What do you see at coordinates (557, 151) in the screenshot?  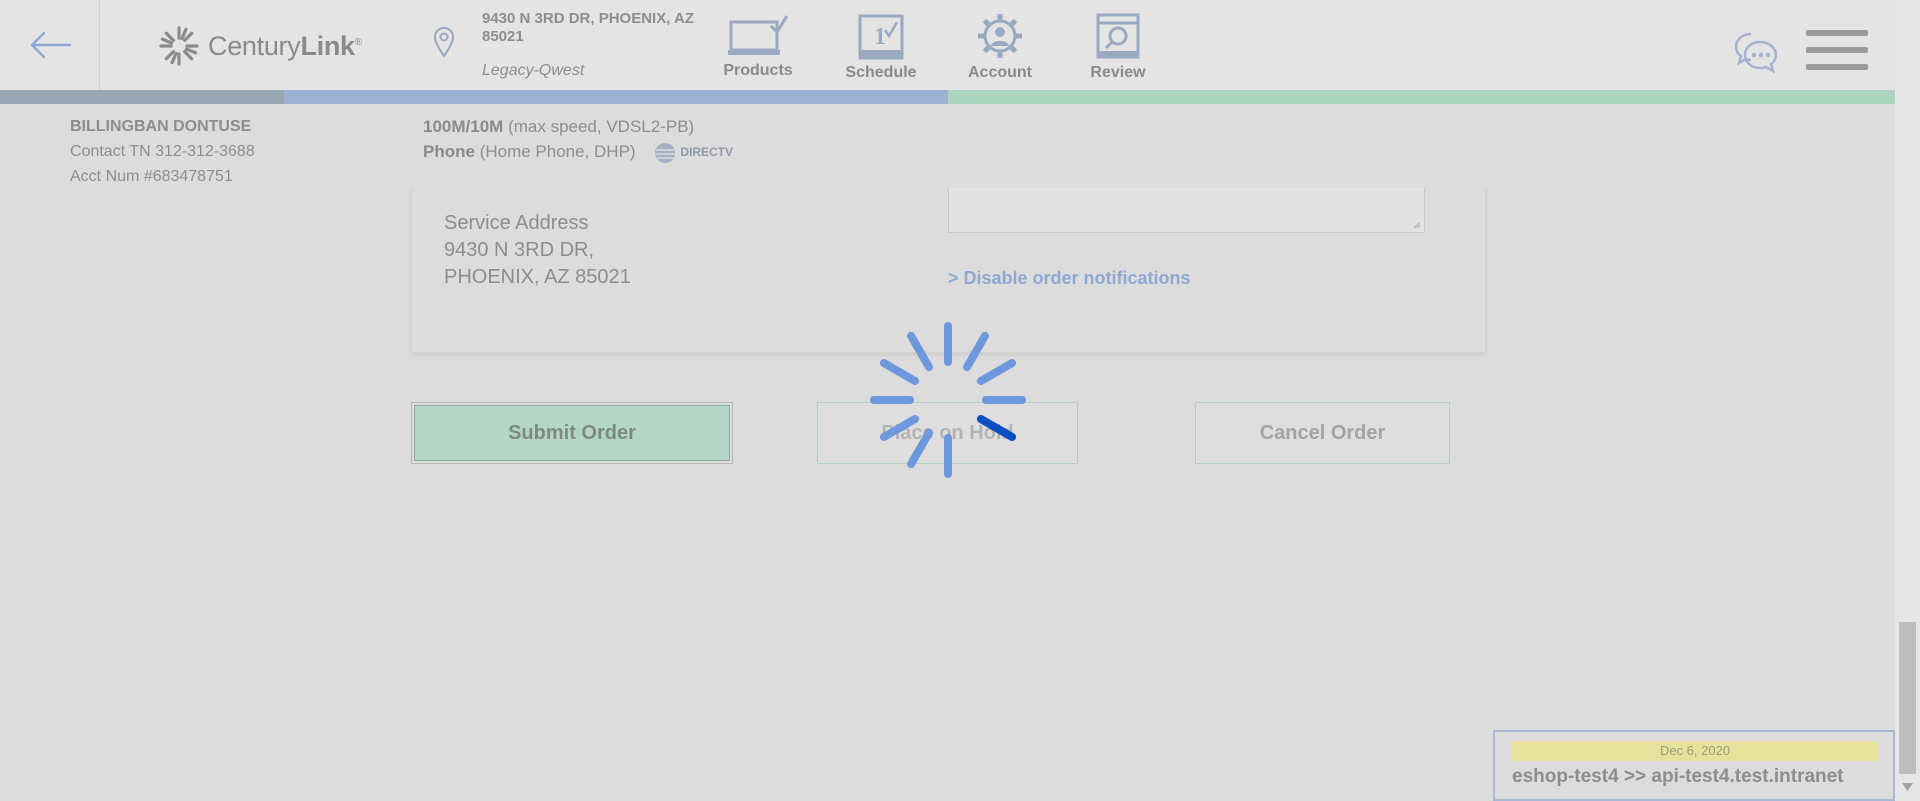 I see `plan-phone-detail: (Home Phone, DHP)` at bounding box center [557, 151].